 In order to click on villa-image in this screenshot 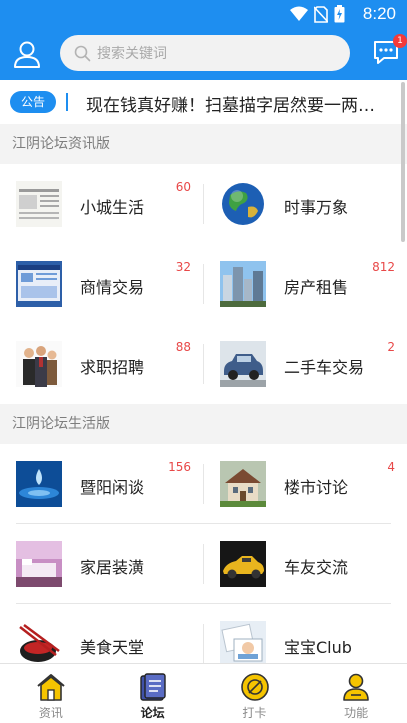, I will do `click(243, 484)`.